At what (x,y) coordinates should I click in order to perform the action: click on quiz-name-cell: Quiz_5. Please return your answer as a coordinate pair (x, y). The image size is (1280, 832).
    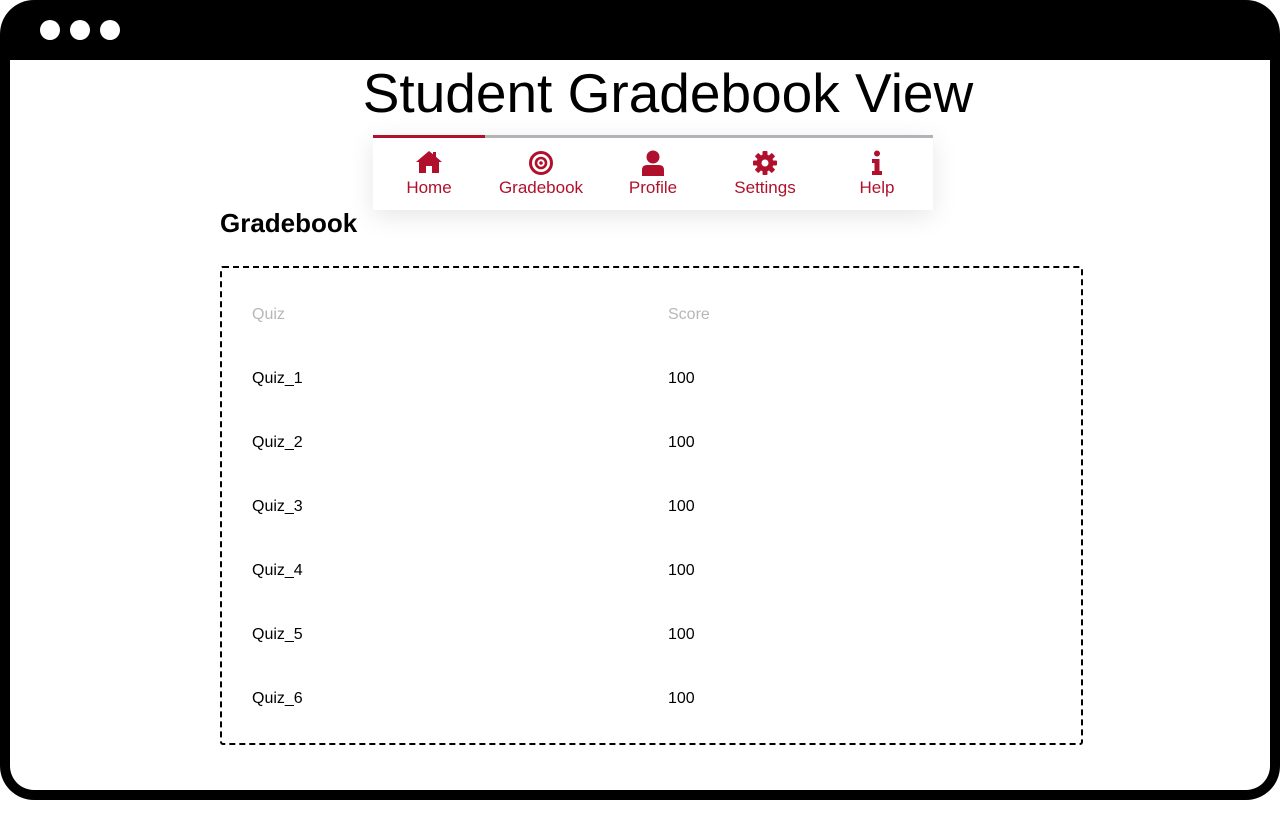
    Looking at the image, I should click on (277, 634).